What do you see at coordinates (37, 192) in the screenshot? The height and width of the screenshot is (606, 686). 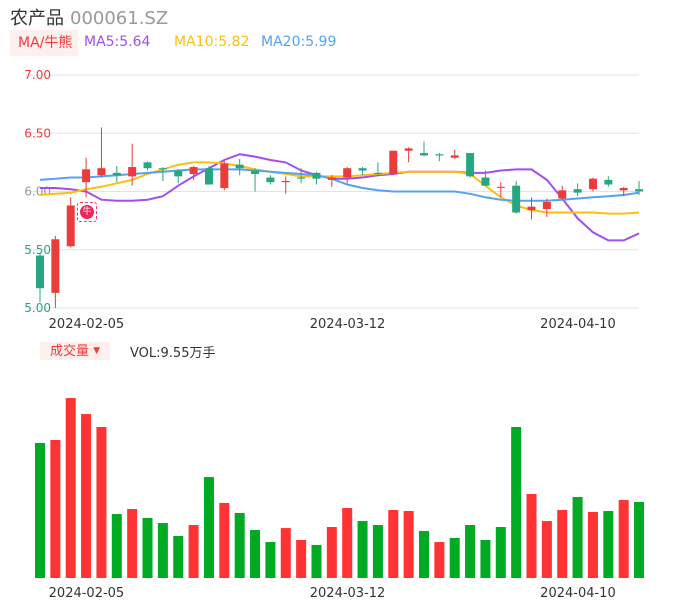 I see `y-tick-label: 6.00` at bounding box center [37, 192].